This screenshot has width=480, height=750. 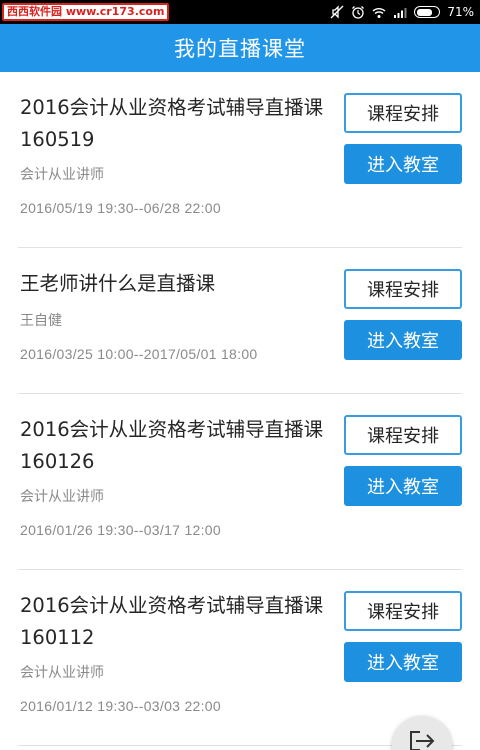 I want to click on battery-fill, so click(x=424, y=12).